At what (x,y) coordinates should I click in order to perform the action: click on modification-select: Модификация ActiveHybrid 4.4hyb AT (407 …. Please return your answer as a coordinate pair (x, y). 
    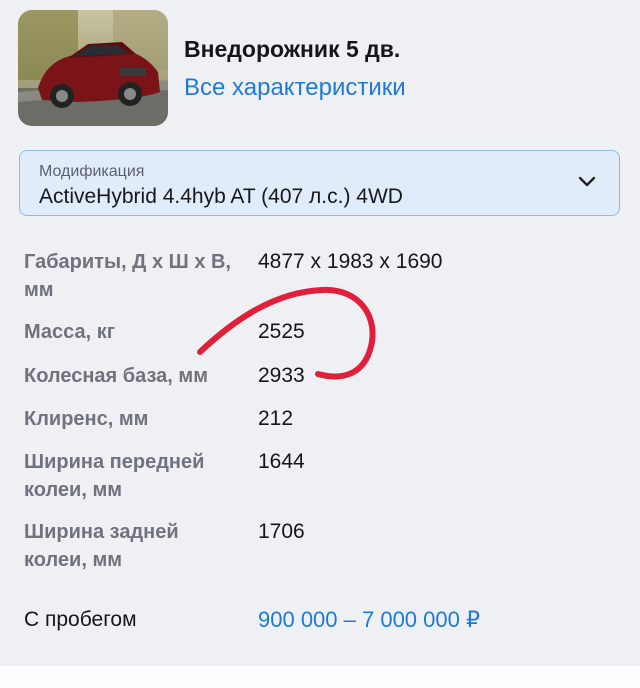
    Looking at the image, I should click on (319, 183).